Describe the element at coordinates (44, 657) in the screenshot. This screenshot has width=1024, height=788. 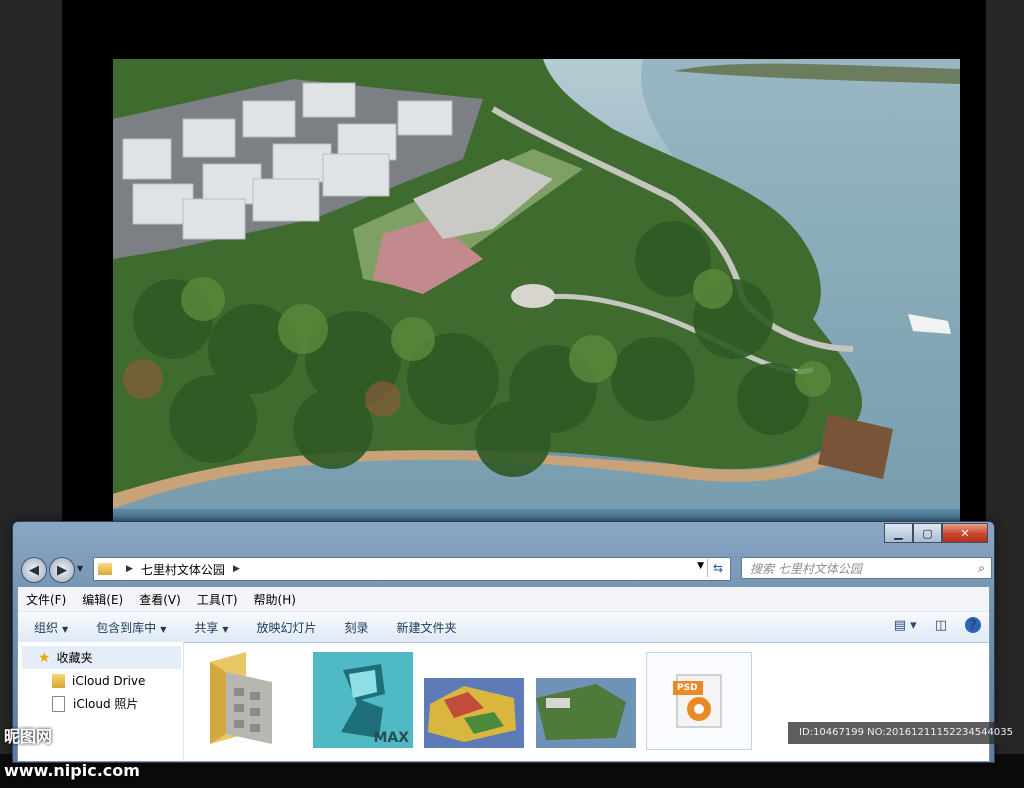
I see `star-icon: ★` at that location.